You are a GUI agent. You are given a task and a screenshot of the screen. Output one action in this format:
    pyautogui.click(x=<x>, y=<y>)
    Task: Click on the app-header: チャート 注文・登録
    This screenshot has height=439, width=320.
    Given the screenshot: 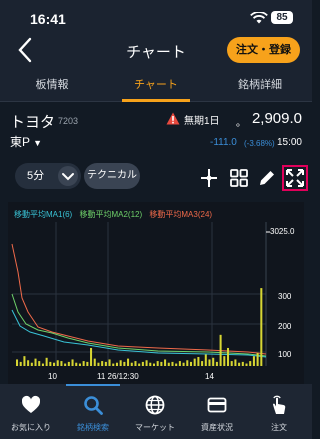 What is the action you would take?
    pyautogui.click(x=156, y=50)
    